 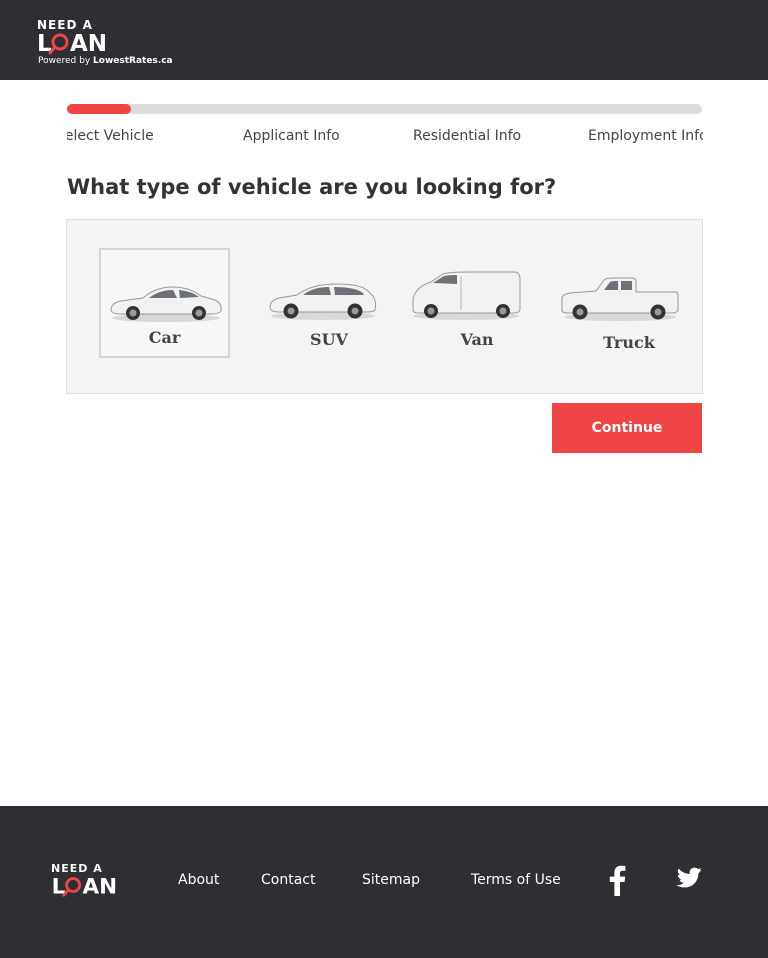 I want to click on site-header: NEED A L AN Powered by LowestRates.ca, so click(x=384, y=40).